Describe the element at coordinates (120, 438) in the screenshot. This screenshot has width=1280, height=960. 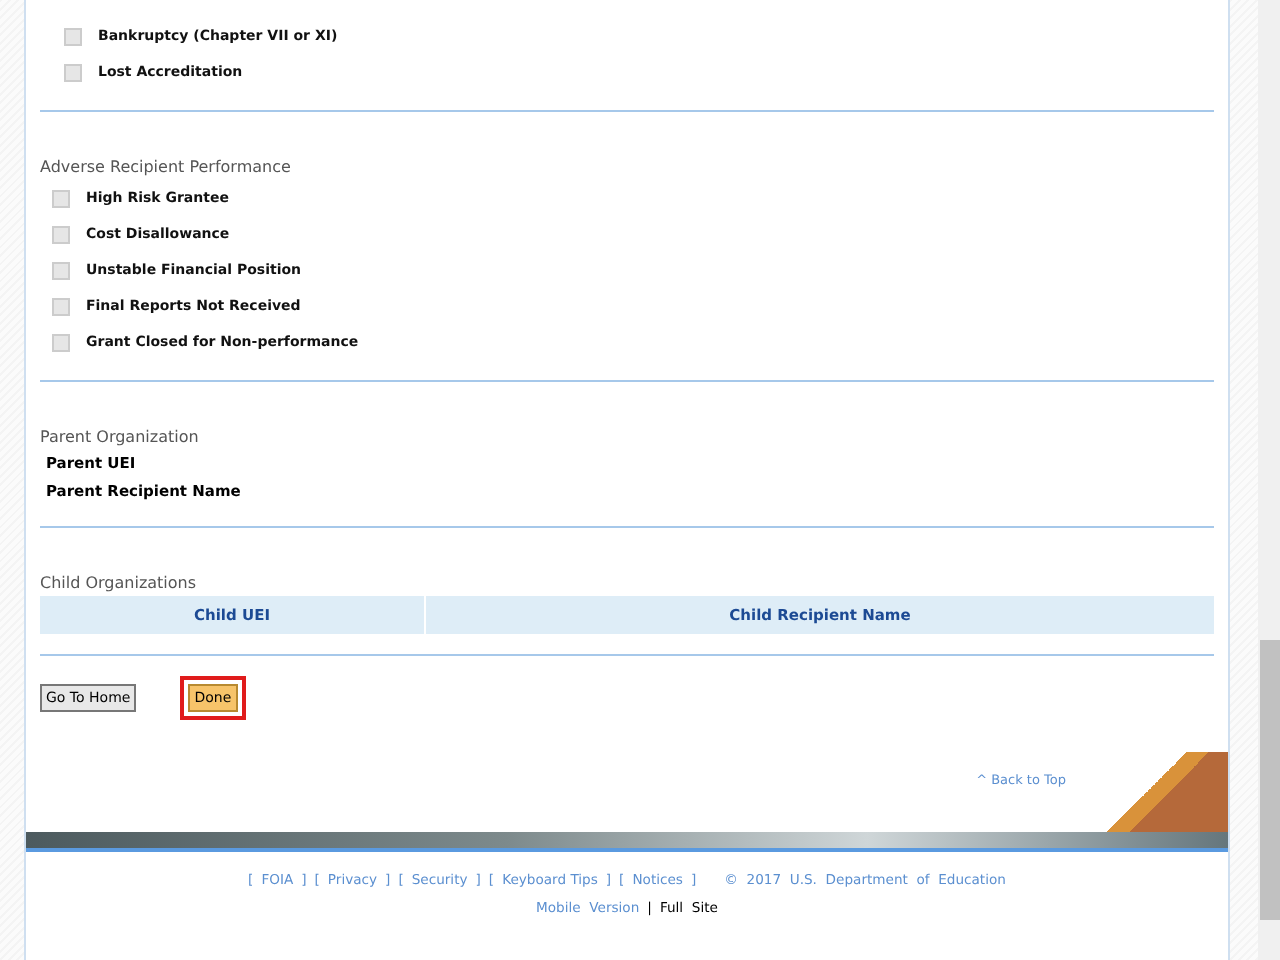
I see `section-heading: Parent Organization` at that location.